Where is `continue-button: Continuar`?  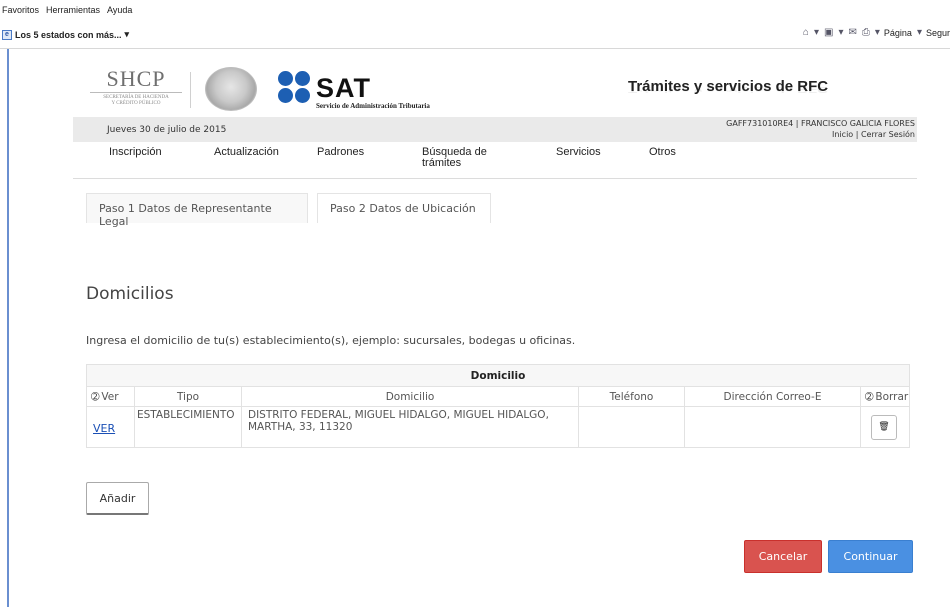 continue-button: Continuar is located at coordinates (870, 556).